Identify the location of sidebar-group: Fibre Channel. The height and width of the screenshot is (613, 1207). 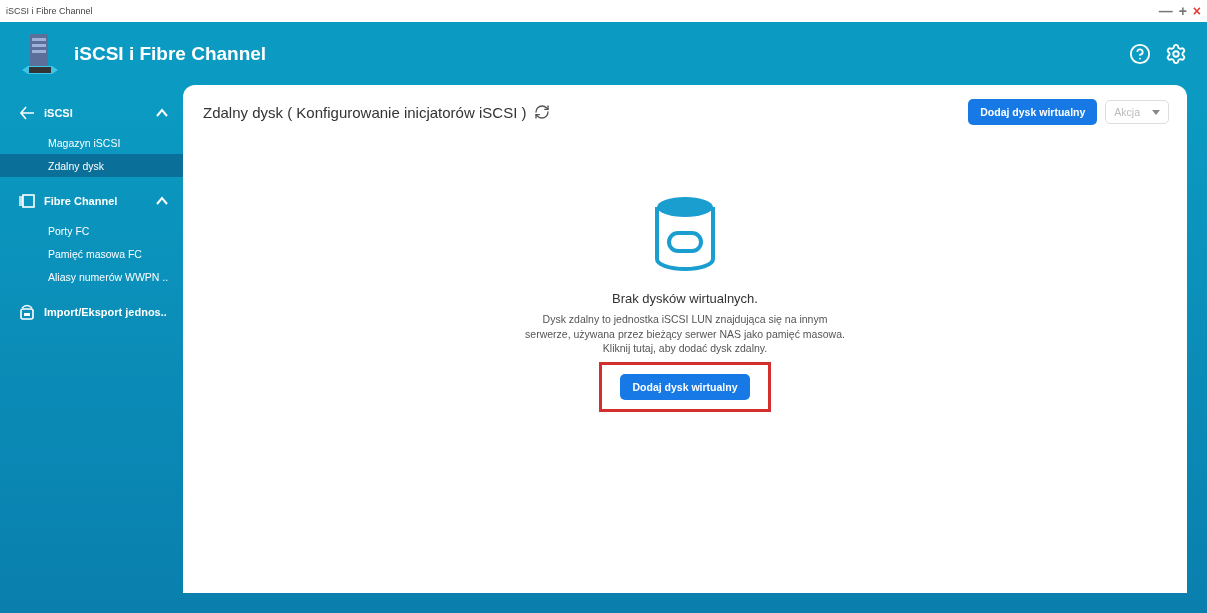
(91, 201).